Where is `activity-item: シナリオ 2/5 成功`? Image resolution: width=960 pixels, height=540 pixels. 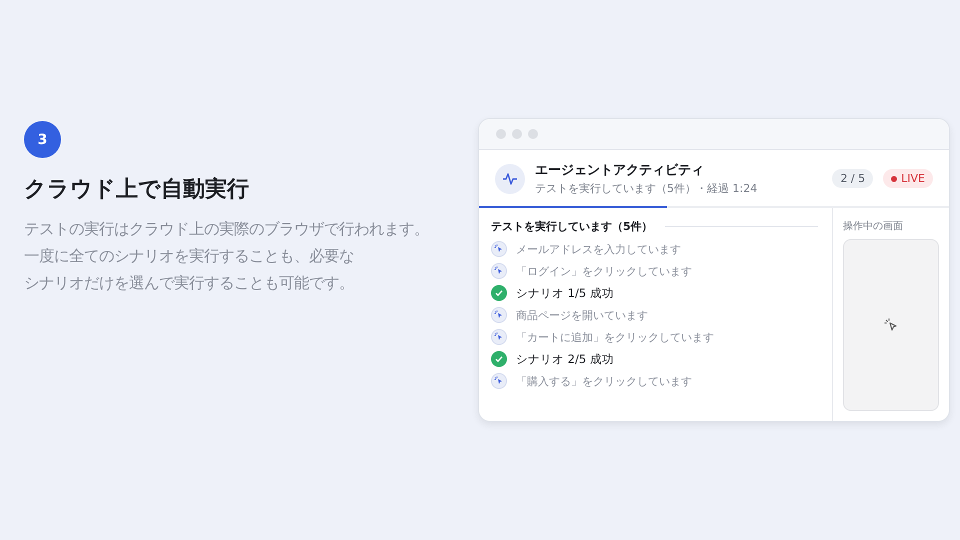 activity-item: シナリオ 2/5 成功 is located at coordinates (565, 359).